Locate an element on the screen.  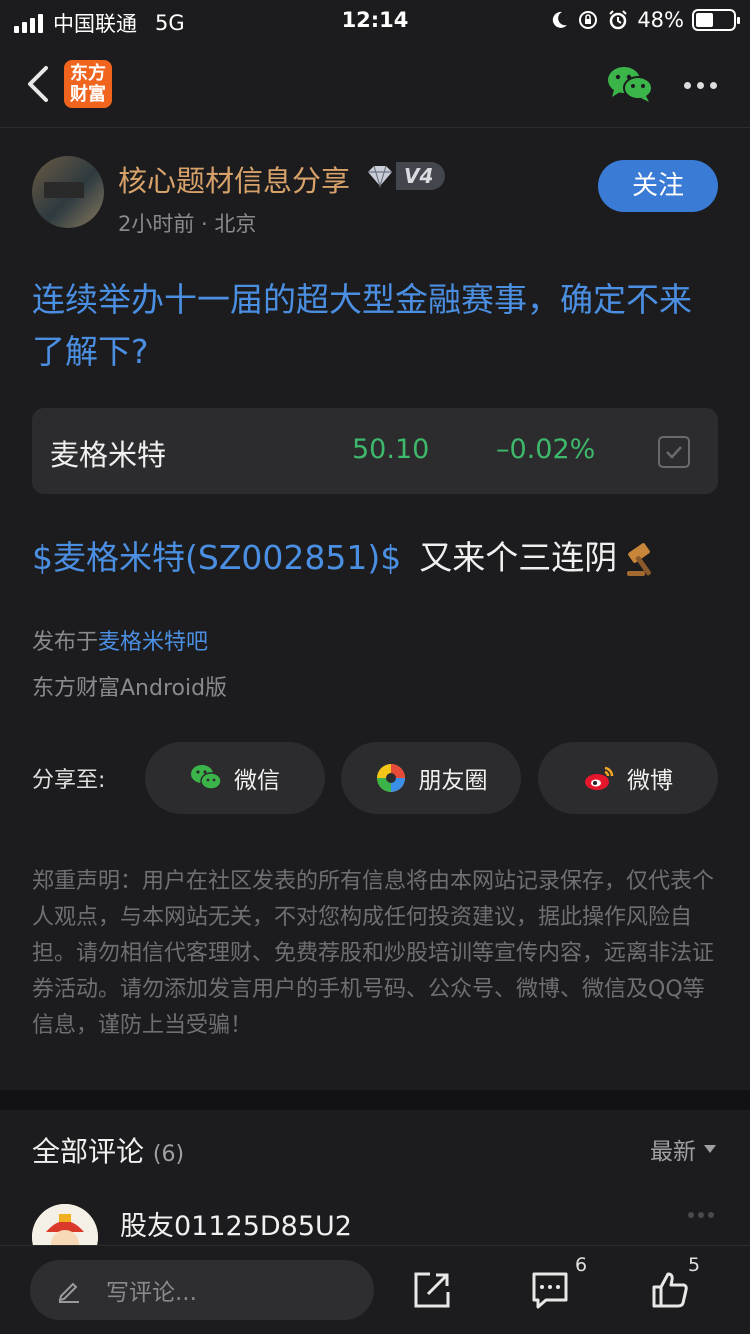
section-divider is located at coordinates (375, 1100).